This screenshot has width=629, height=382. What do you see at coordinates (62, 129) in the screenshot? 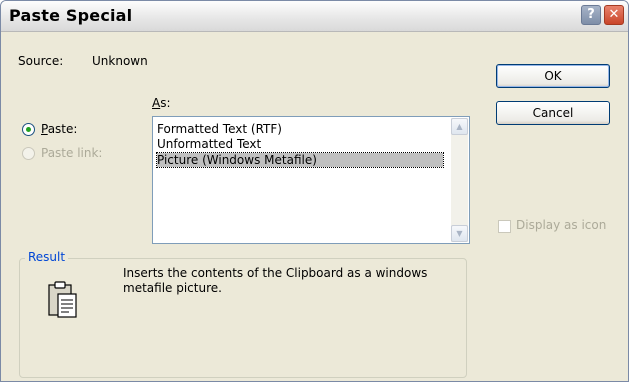
I see `paste-label-rest: aste:` at bounding box center [62, 129].